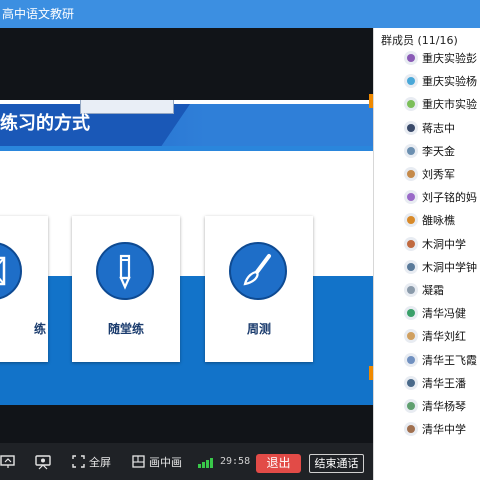 This screenshot has height=480, width=480. I want to click on fullscreen-icon, so click(78, 461).